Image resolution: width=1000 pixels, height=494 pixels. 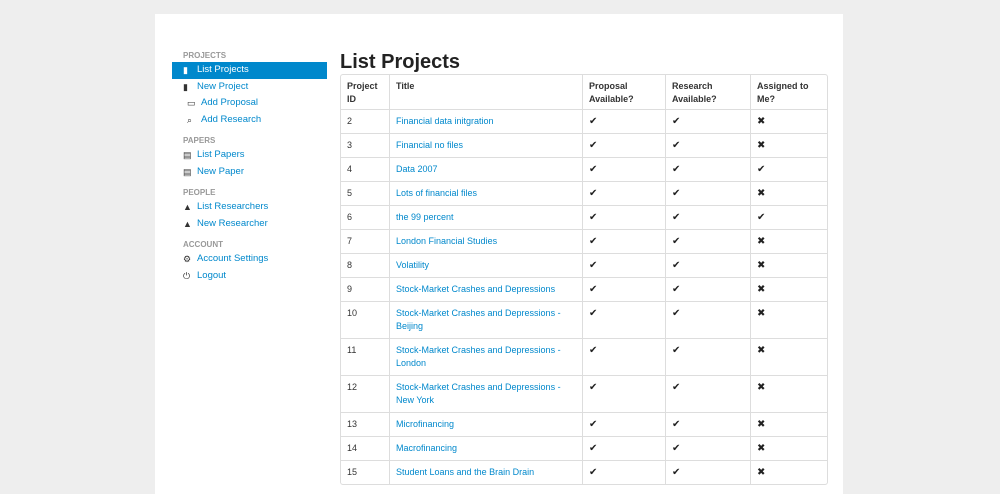 I want to click on table-row: 15 Student Loans and the Brain Drain ✔ ✔ ✖, so click(x=584, y=472).